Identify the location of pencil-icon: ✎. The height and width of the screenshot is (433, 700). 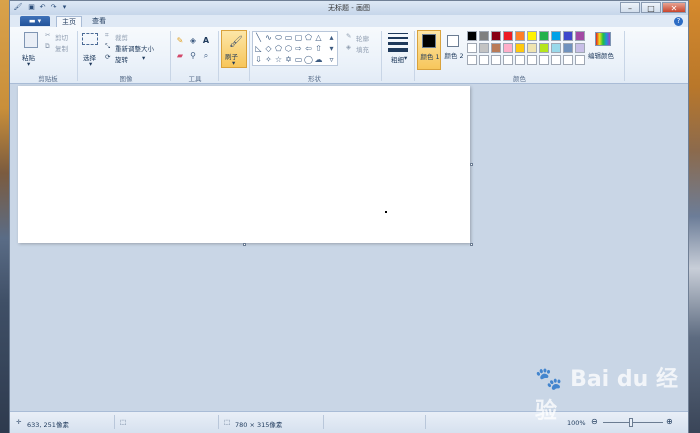
(180, 41).